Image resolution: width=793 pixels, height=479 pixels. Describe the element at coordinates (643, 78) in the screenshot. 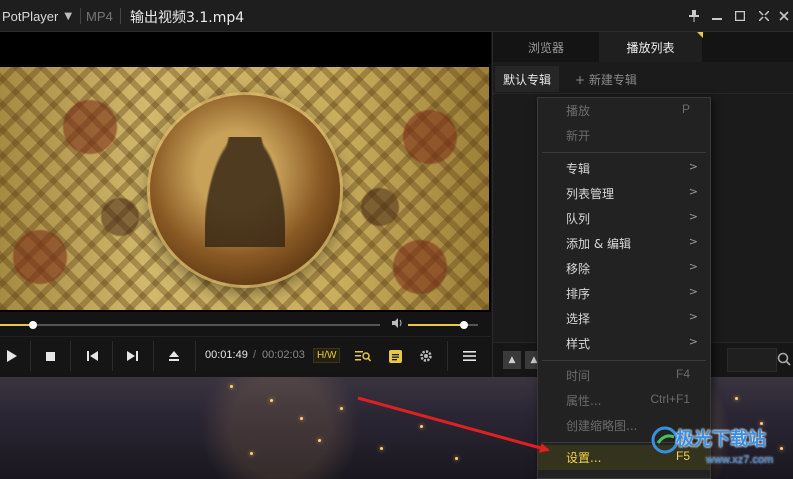

I see `album-row: 默认专辑 + 新建专辑` at that location.